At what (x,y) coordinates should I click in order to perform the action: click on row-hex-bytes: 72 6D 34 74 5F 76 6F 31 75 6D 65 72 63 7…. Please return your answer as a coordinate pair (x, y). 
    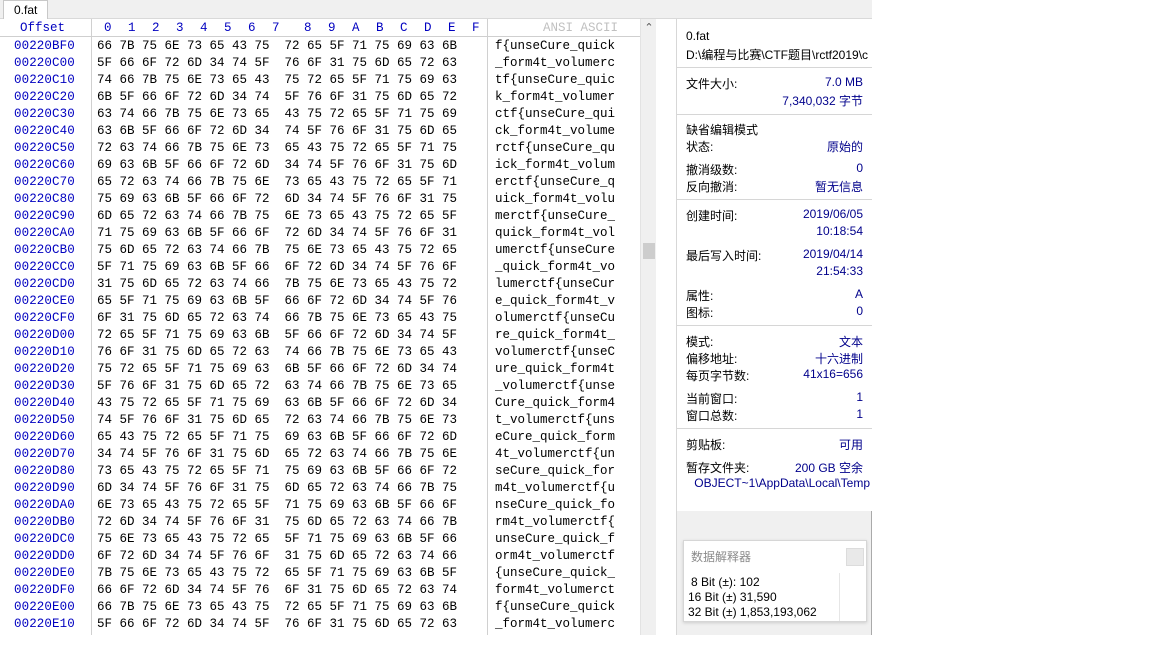
    Looking at the image, I should click on (277, 522).